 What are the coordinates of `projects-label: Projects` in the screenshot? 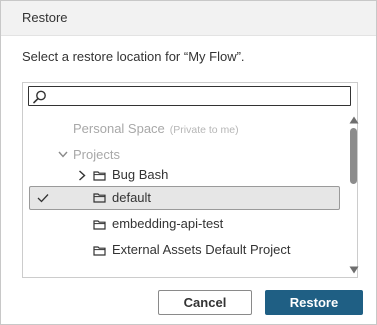 It's located at (96, 154).